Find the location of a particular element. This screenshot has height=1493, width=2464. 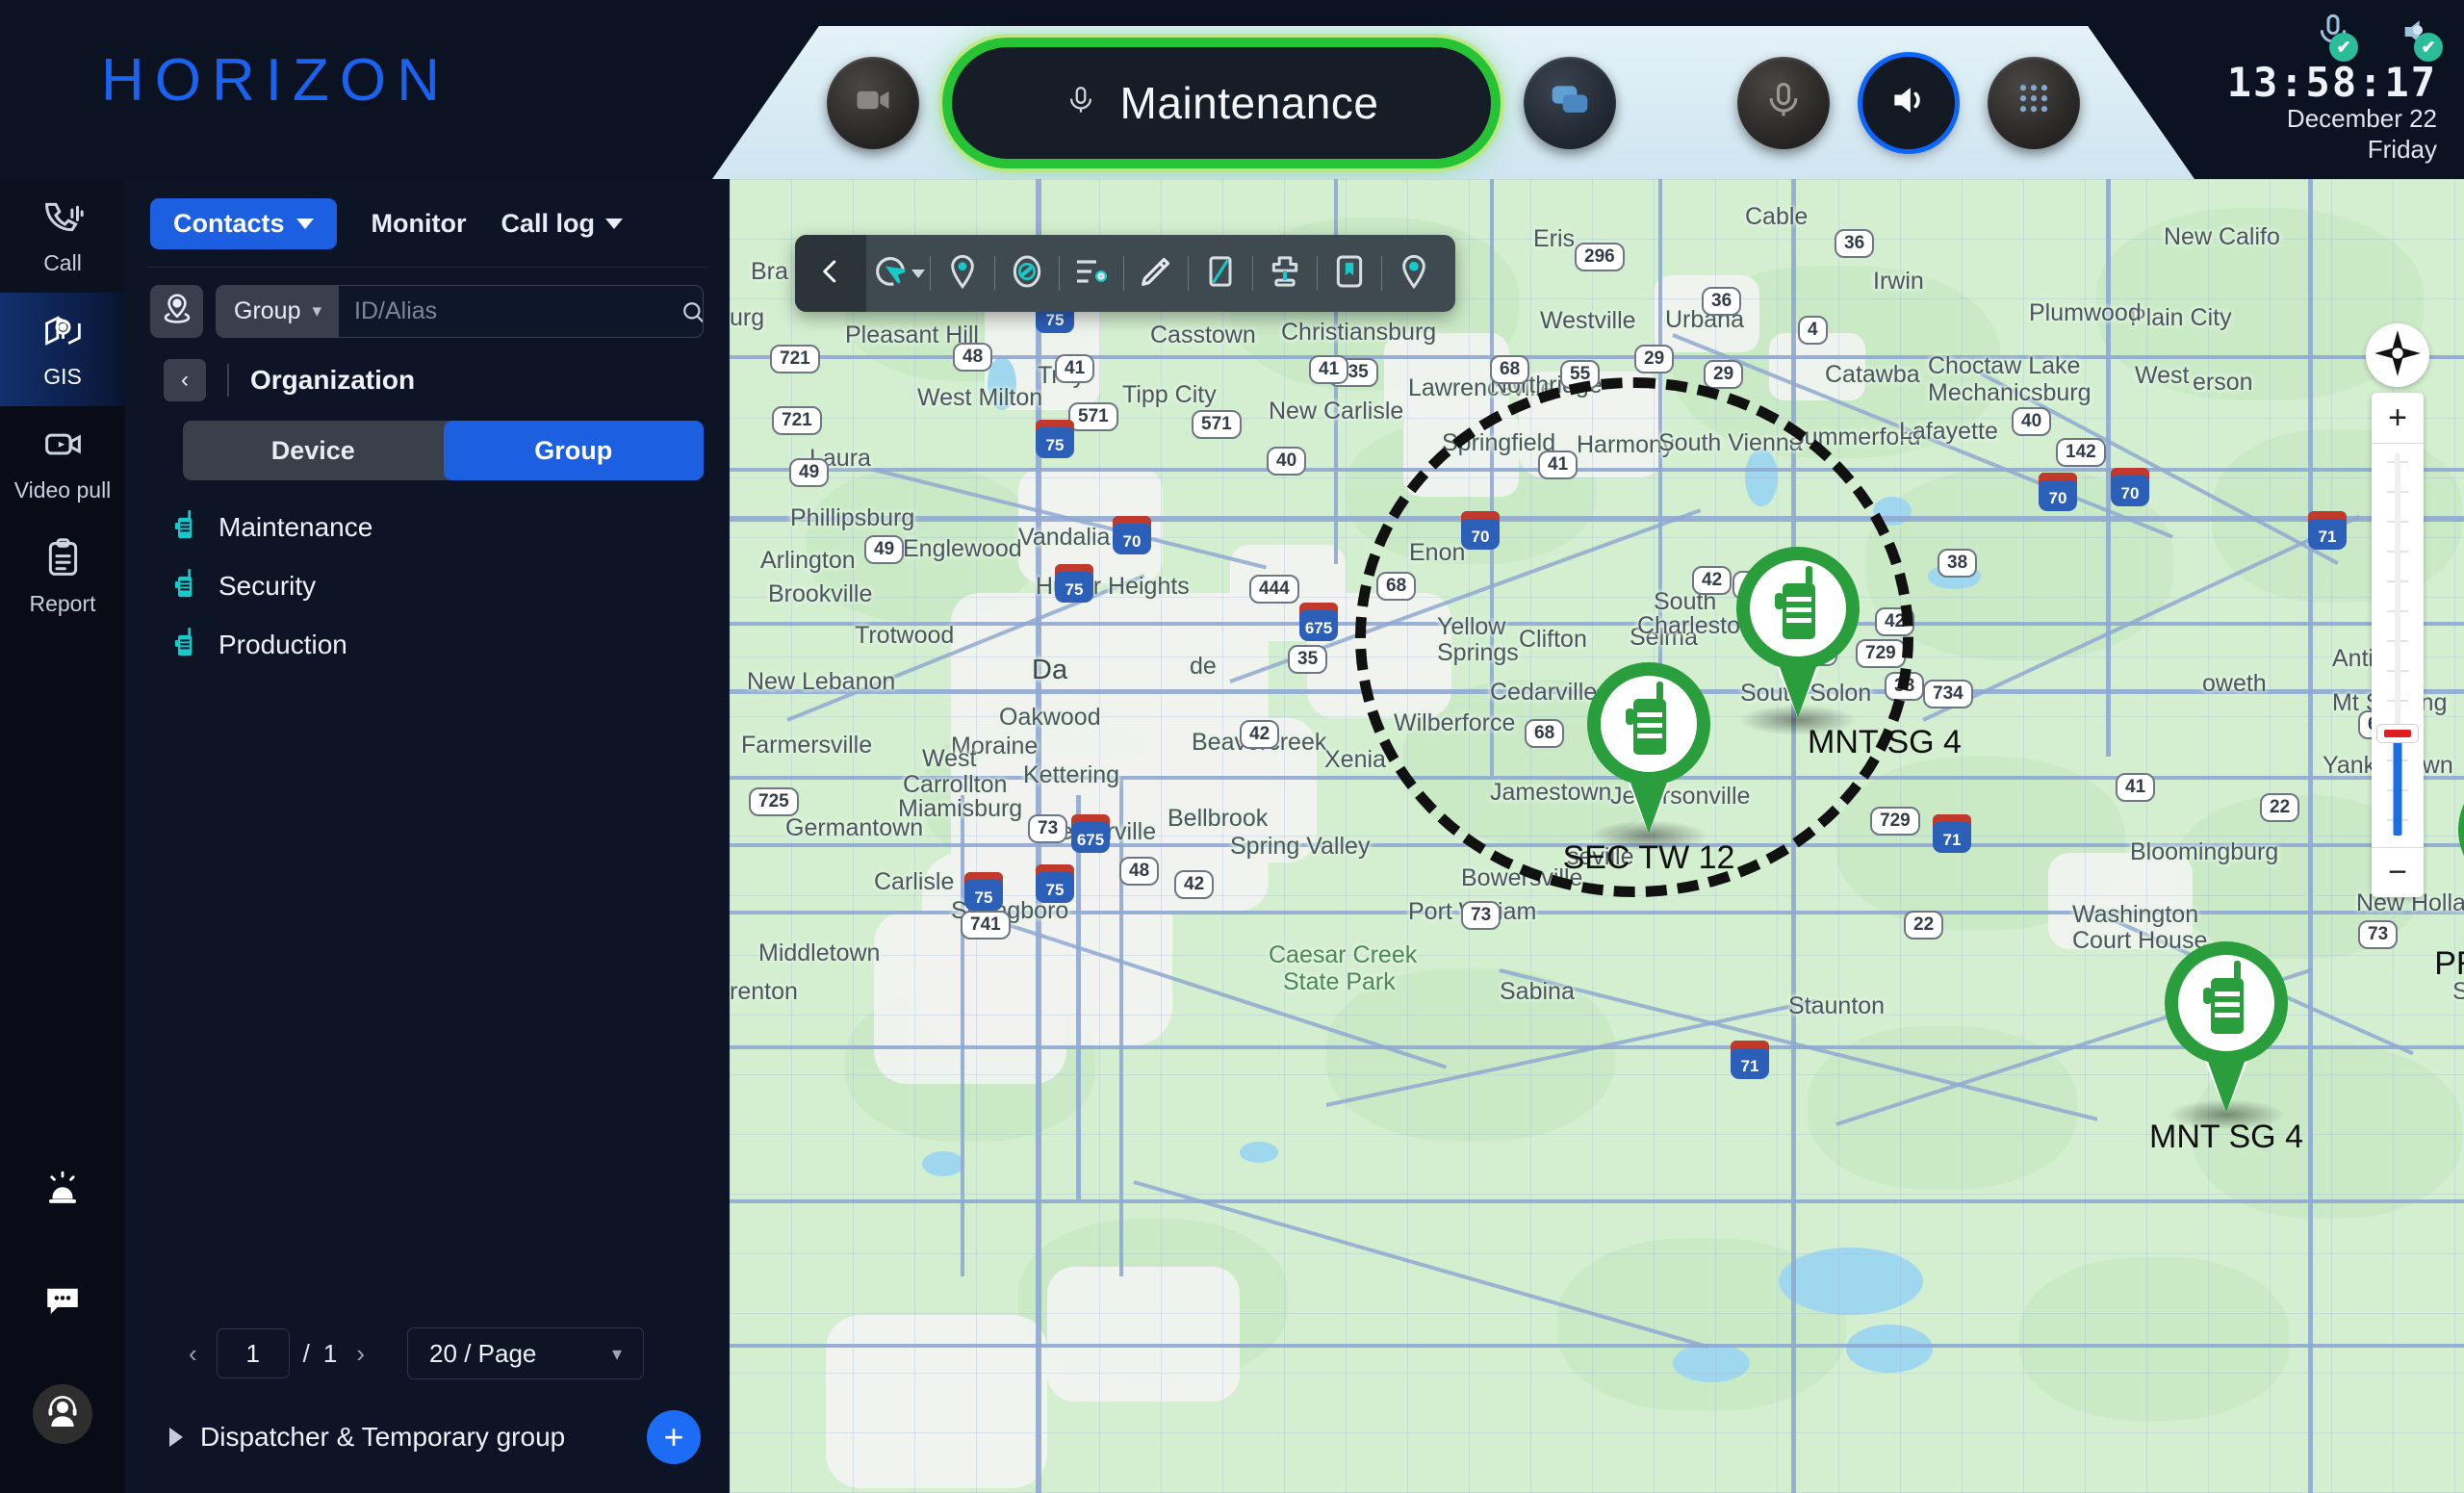

interstate-shield: 75 is located at coordinates (983, 891).